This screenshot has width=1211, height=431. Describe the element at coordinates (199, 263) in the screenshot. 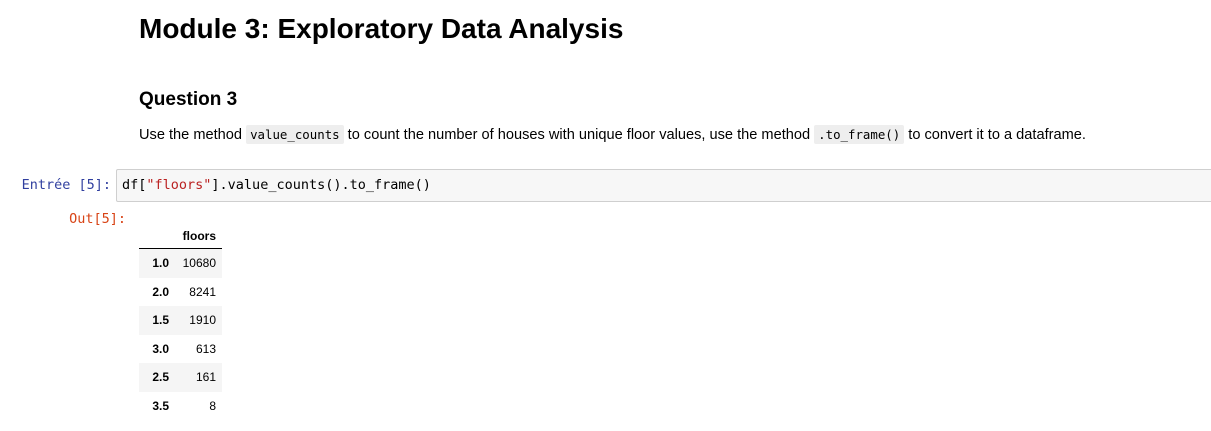

I see `row-value: 10680` at that location.